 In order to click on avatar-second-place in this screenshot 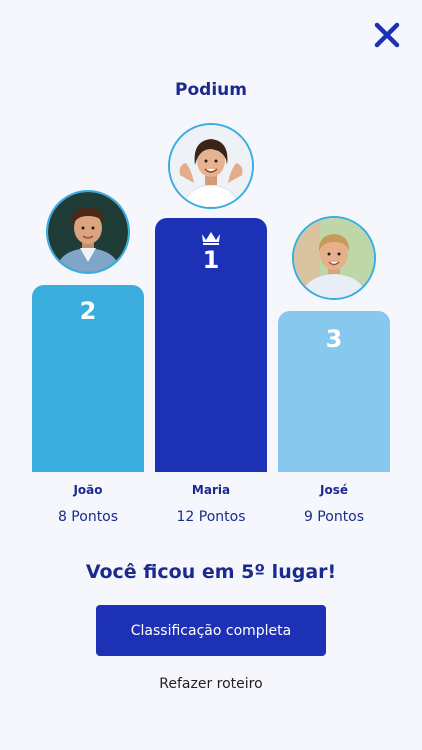, I will do `click(88, 232)`.